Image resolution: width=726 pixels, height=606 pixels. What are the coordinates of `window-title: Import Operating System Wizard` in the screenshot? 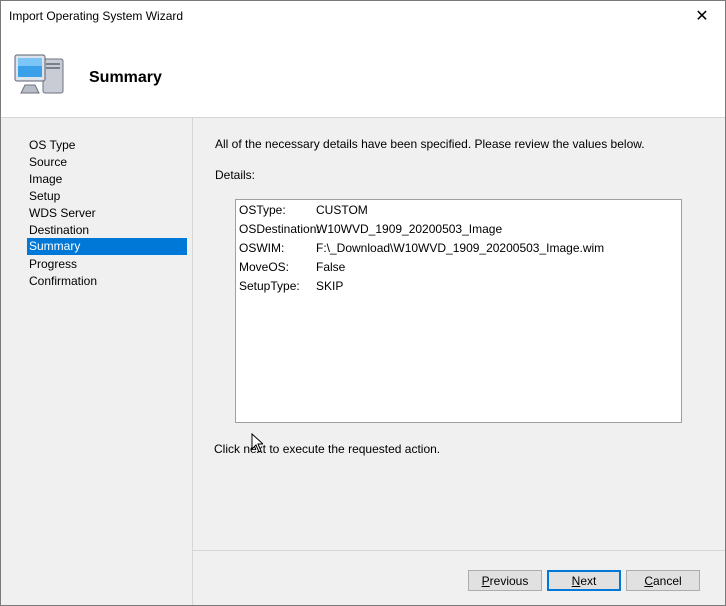 It's located at (96, 16).